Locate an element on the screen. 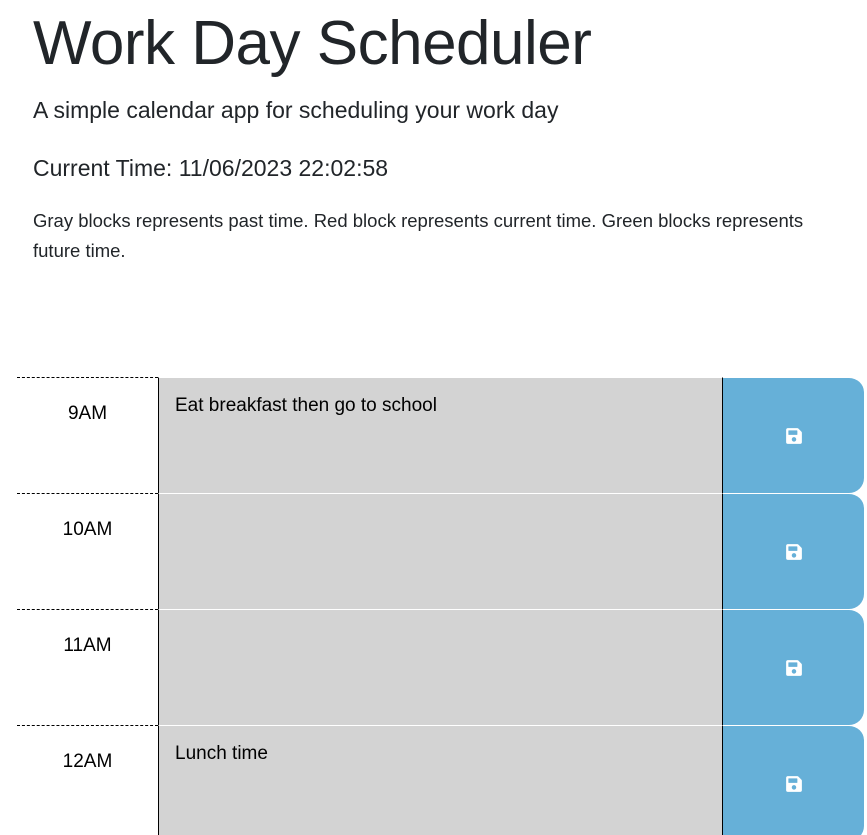 Image resolution: width=867 pixels, height=835 pixels. time-block: 9AM Eat breakfast then go to school is located at coordinates (440, 435).